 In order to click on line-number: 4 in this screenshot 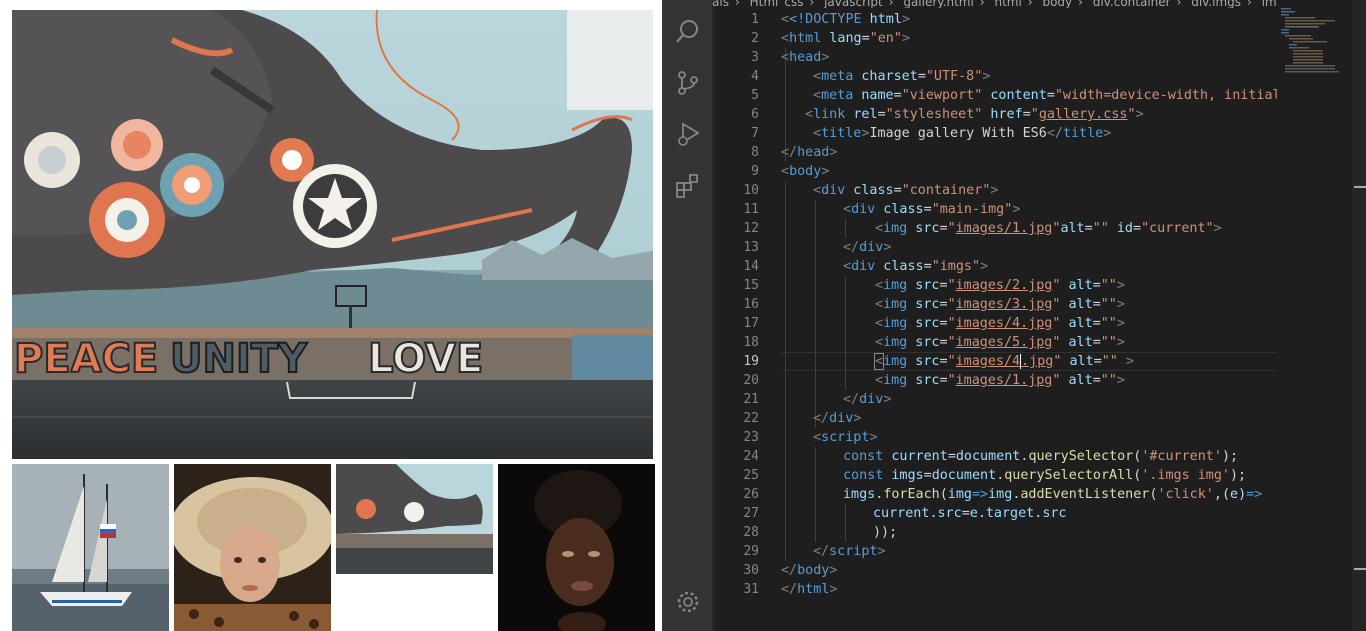, I will do `click(755, 76)`.